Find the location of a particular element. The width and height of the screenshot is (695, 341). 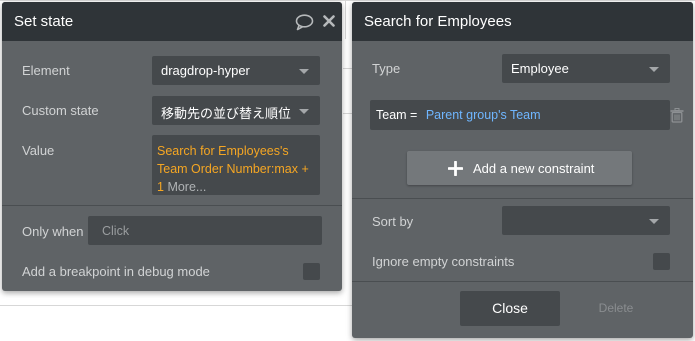

type-value: Employee is located at coordinates (540, 68).